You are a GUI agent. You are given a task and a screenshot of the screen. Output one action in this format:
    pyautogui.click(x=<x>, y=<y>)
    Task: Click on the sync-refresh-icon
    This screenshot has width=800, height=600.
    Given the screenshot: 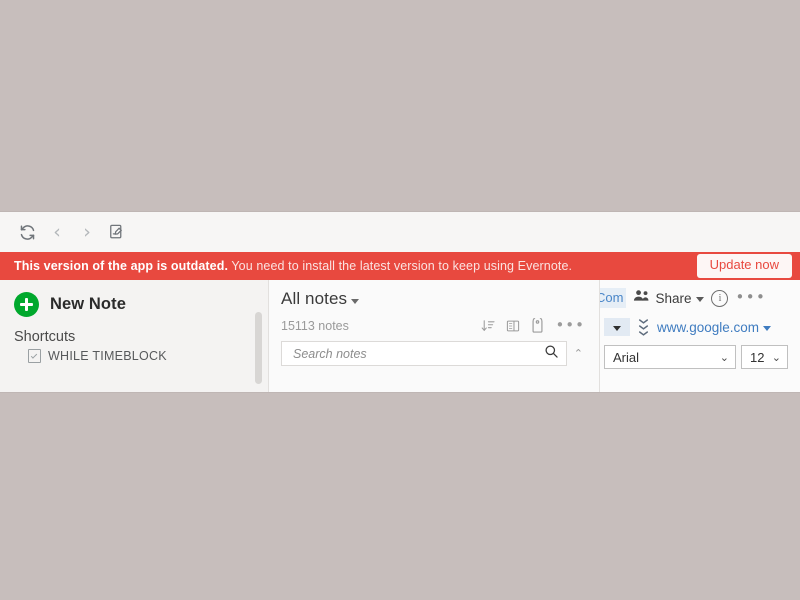 What is the action you would take?
    pyautogui.click(x=27, y=232)
    